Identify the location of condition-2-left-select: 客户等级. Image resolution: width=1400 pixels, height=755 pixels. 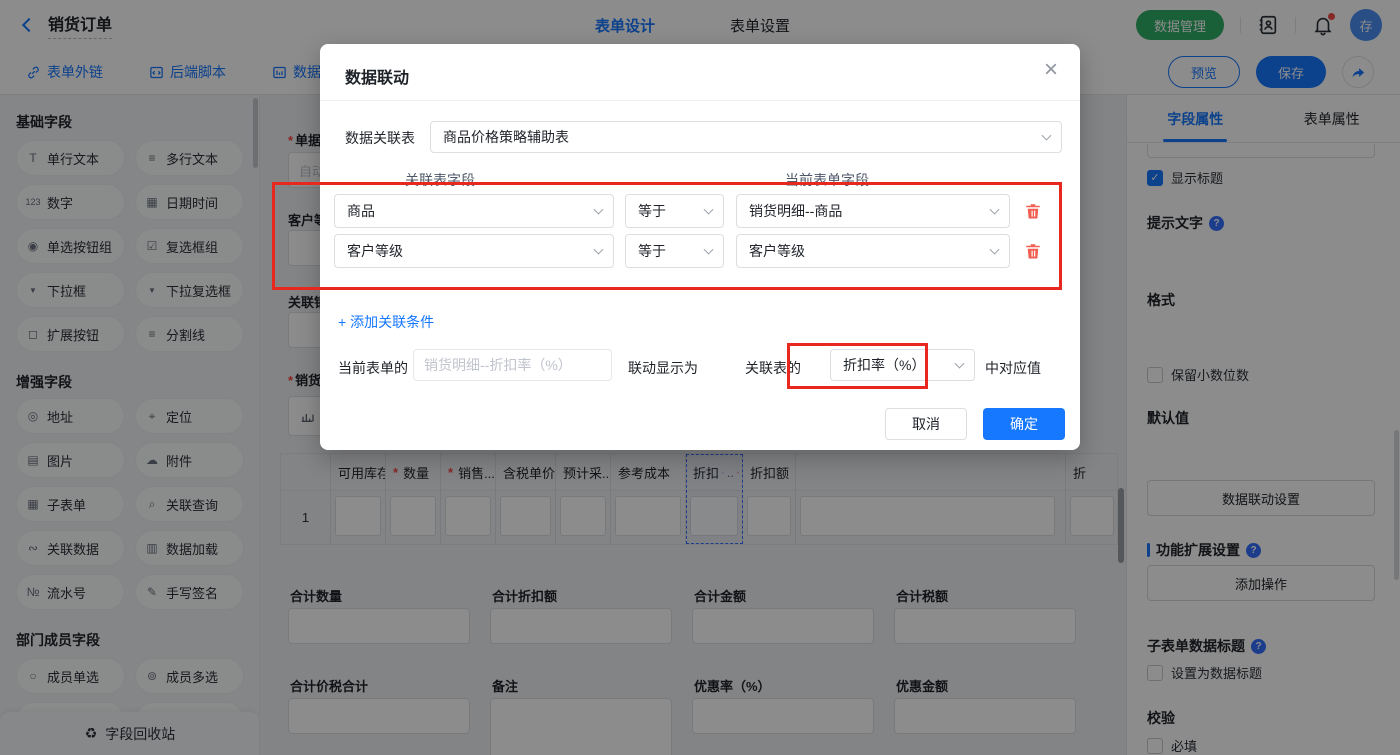
(474, 251).